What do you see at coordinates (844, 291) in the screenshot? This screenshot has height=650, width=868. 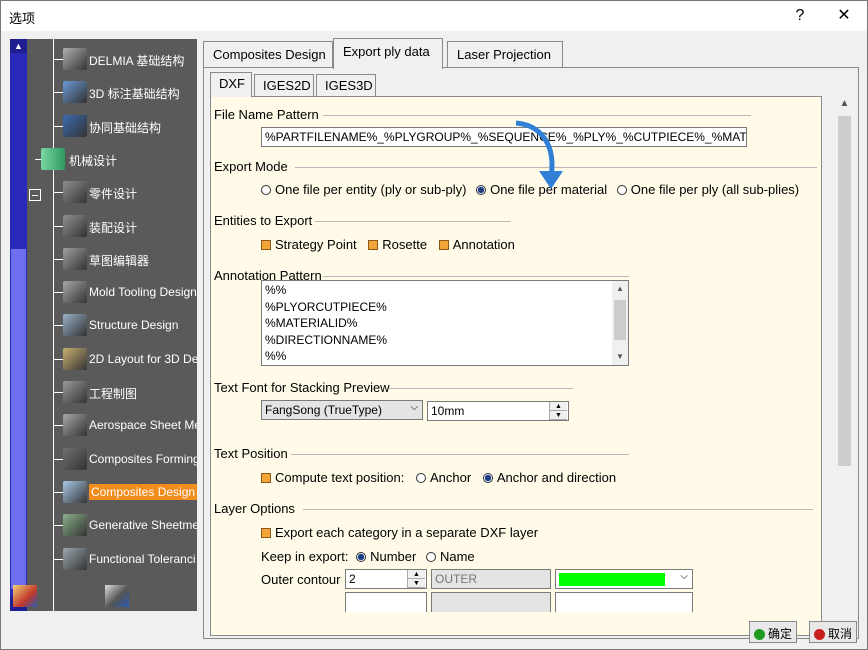 I see `scroll-thumb` at bounding box center [844, 291].